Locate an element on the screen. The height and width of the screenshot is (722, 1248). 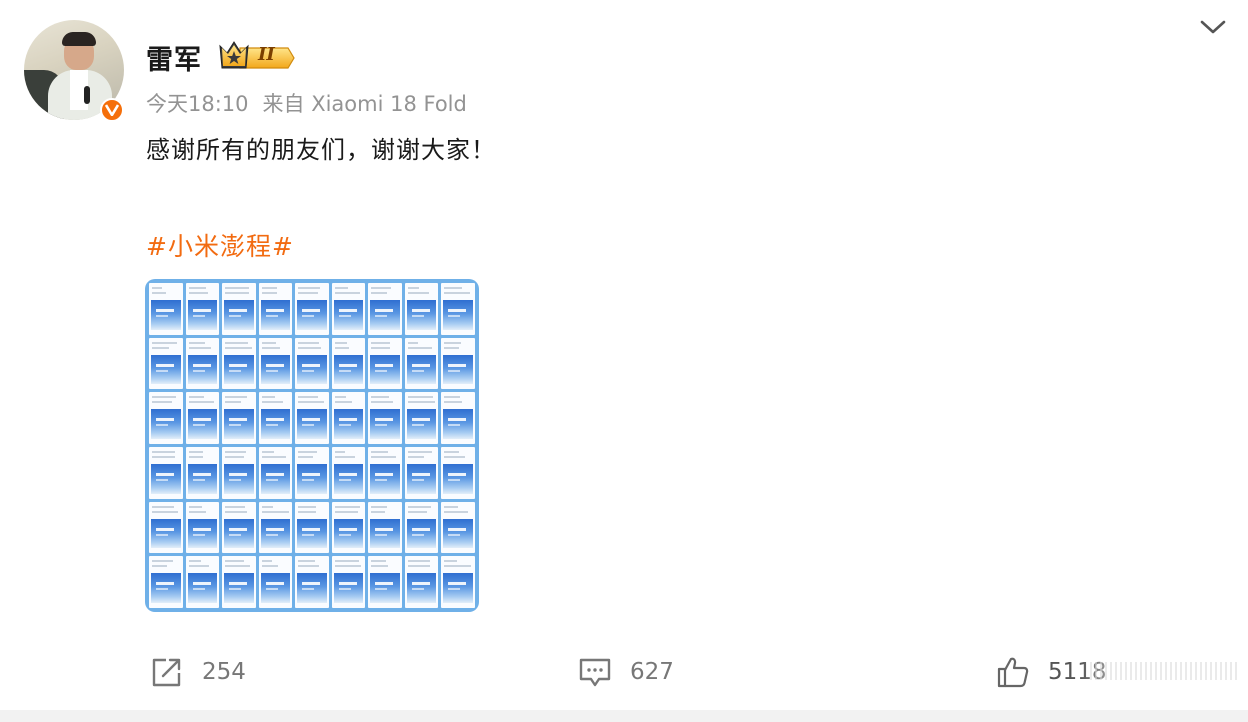
hashtag-link: #小米澎程# is located at coordinates (220, 245).